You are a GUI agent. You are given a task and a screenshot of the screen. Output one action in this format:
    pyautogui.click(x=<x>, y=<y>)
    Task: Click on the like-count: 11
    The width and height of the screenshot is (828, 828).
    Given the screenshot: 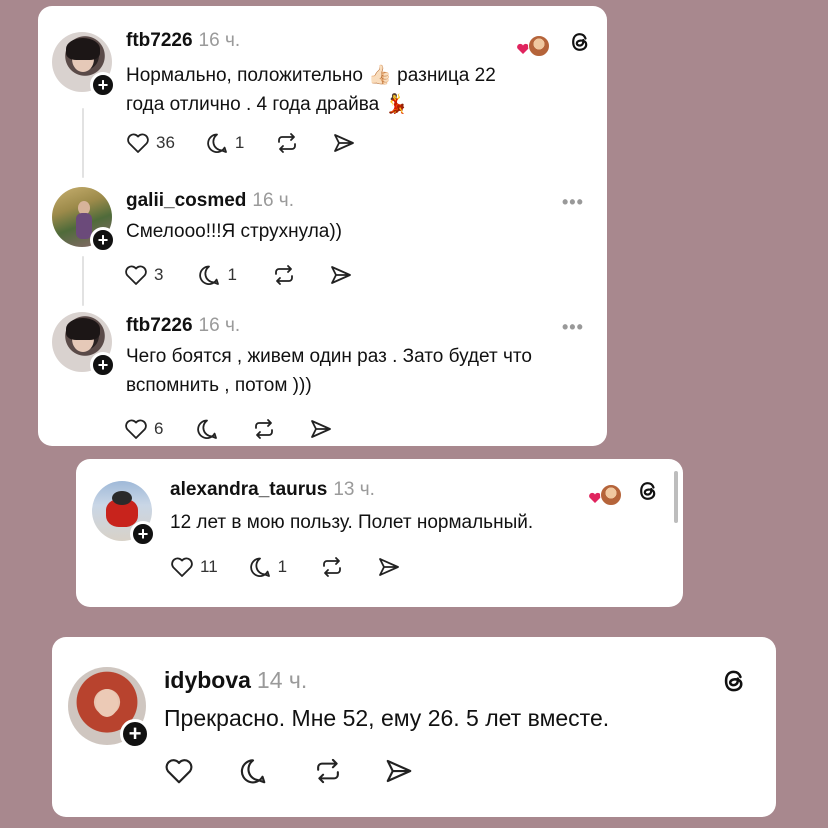 What is the action you would take?
    pyautogui.click(x=209, y=566)
    